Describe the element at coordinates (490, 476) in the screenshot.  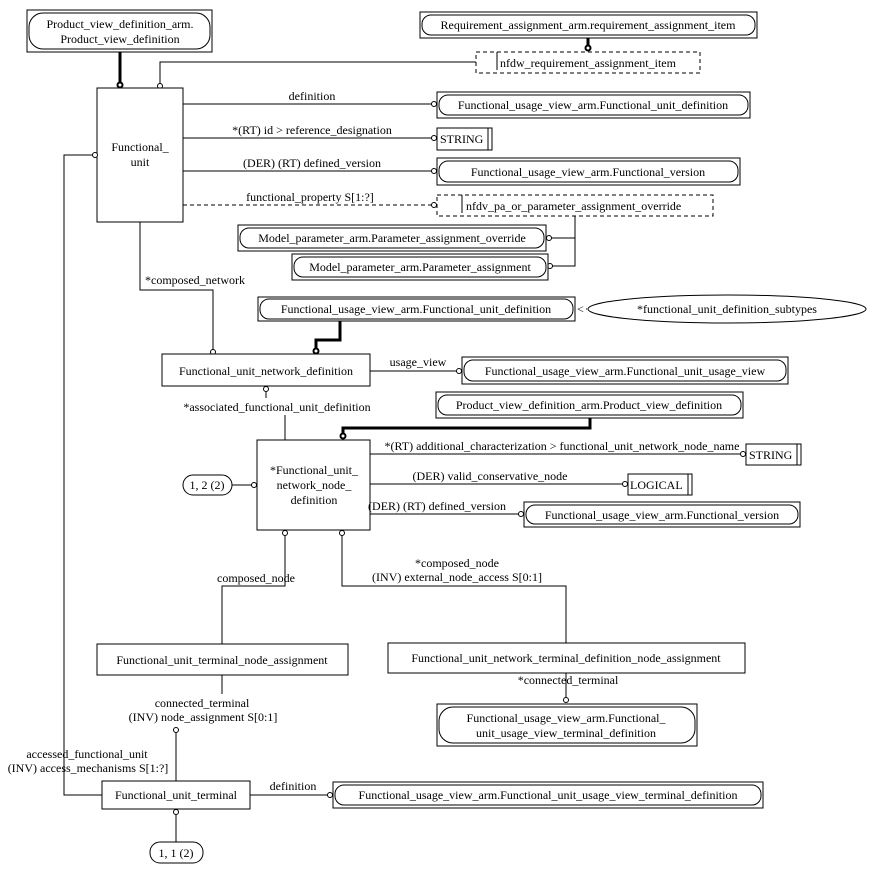
I see `relation-label: (DER) valid_conservative_node` at that location.